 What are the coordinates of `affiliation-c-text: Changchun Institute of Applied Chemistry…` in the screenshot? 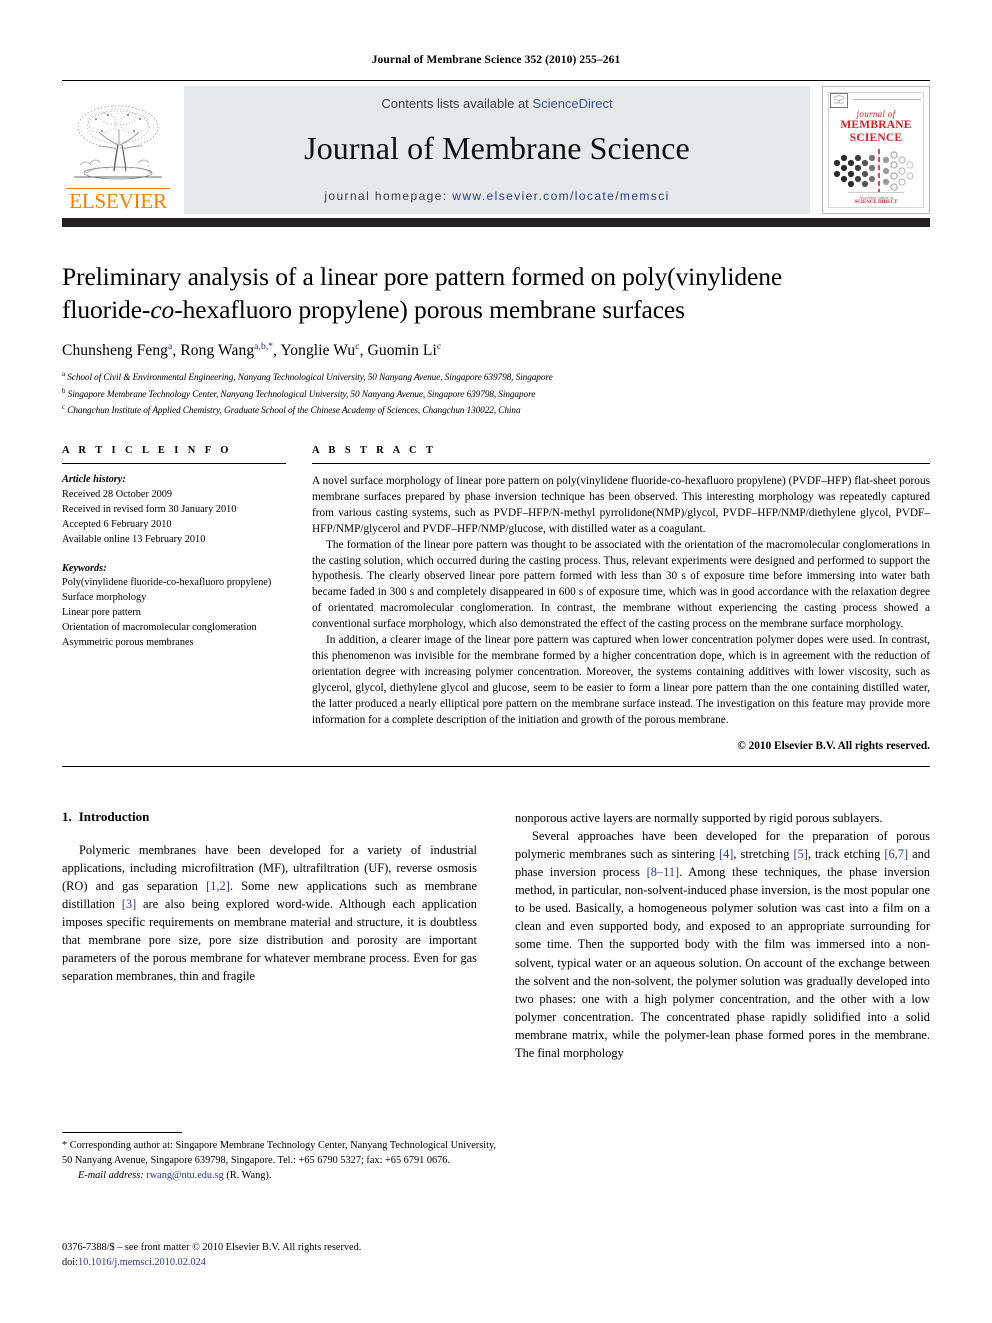 It's located at (294, 411).